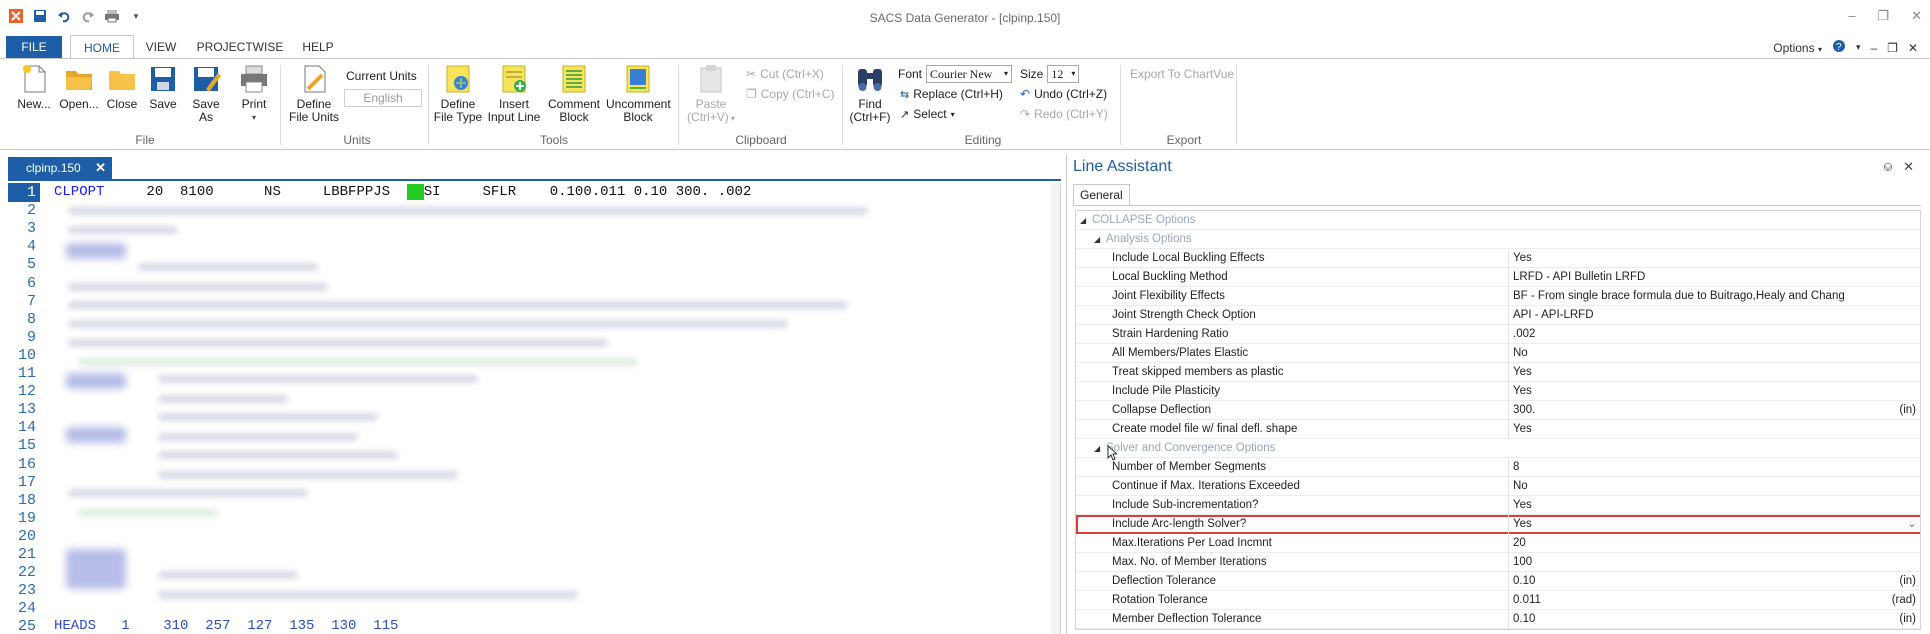 This screenshot has width=1930, height=634. I want to click on panel-close-icon: ✕, so click(1908, 167).